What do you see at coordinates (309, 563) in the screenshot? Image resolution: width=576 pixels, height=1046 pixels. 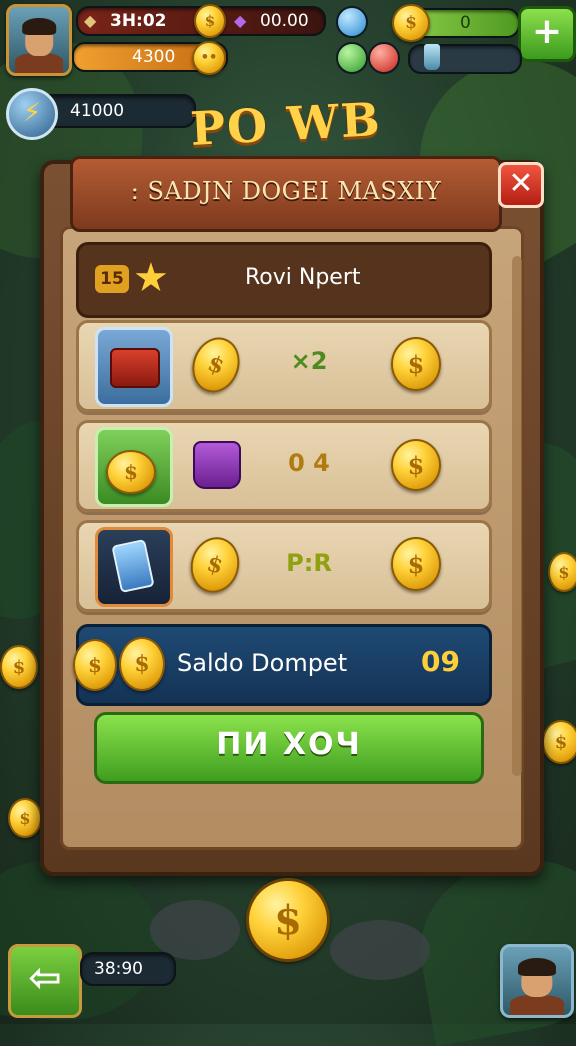 I see `row-value: P:R` at bounding box center [309, 563].